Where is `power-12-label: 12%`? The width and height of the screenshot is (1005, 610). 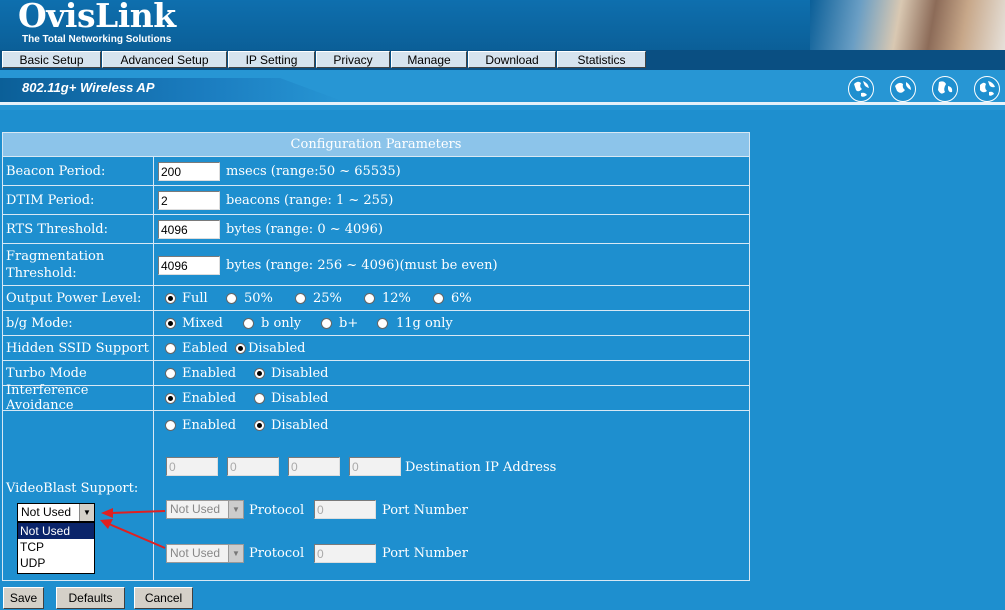
power-12-label: 12% is located at coordinates (396, 298).